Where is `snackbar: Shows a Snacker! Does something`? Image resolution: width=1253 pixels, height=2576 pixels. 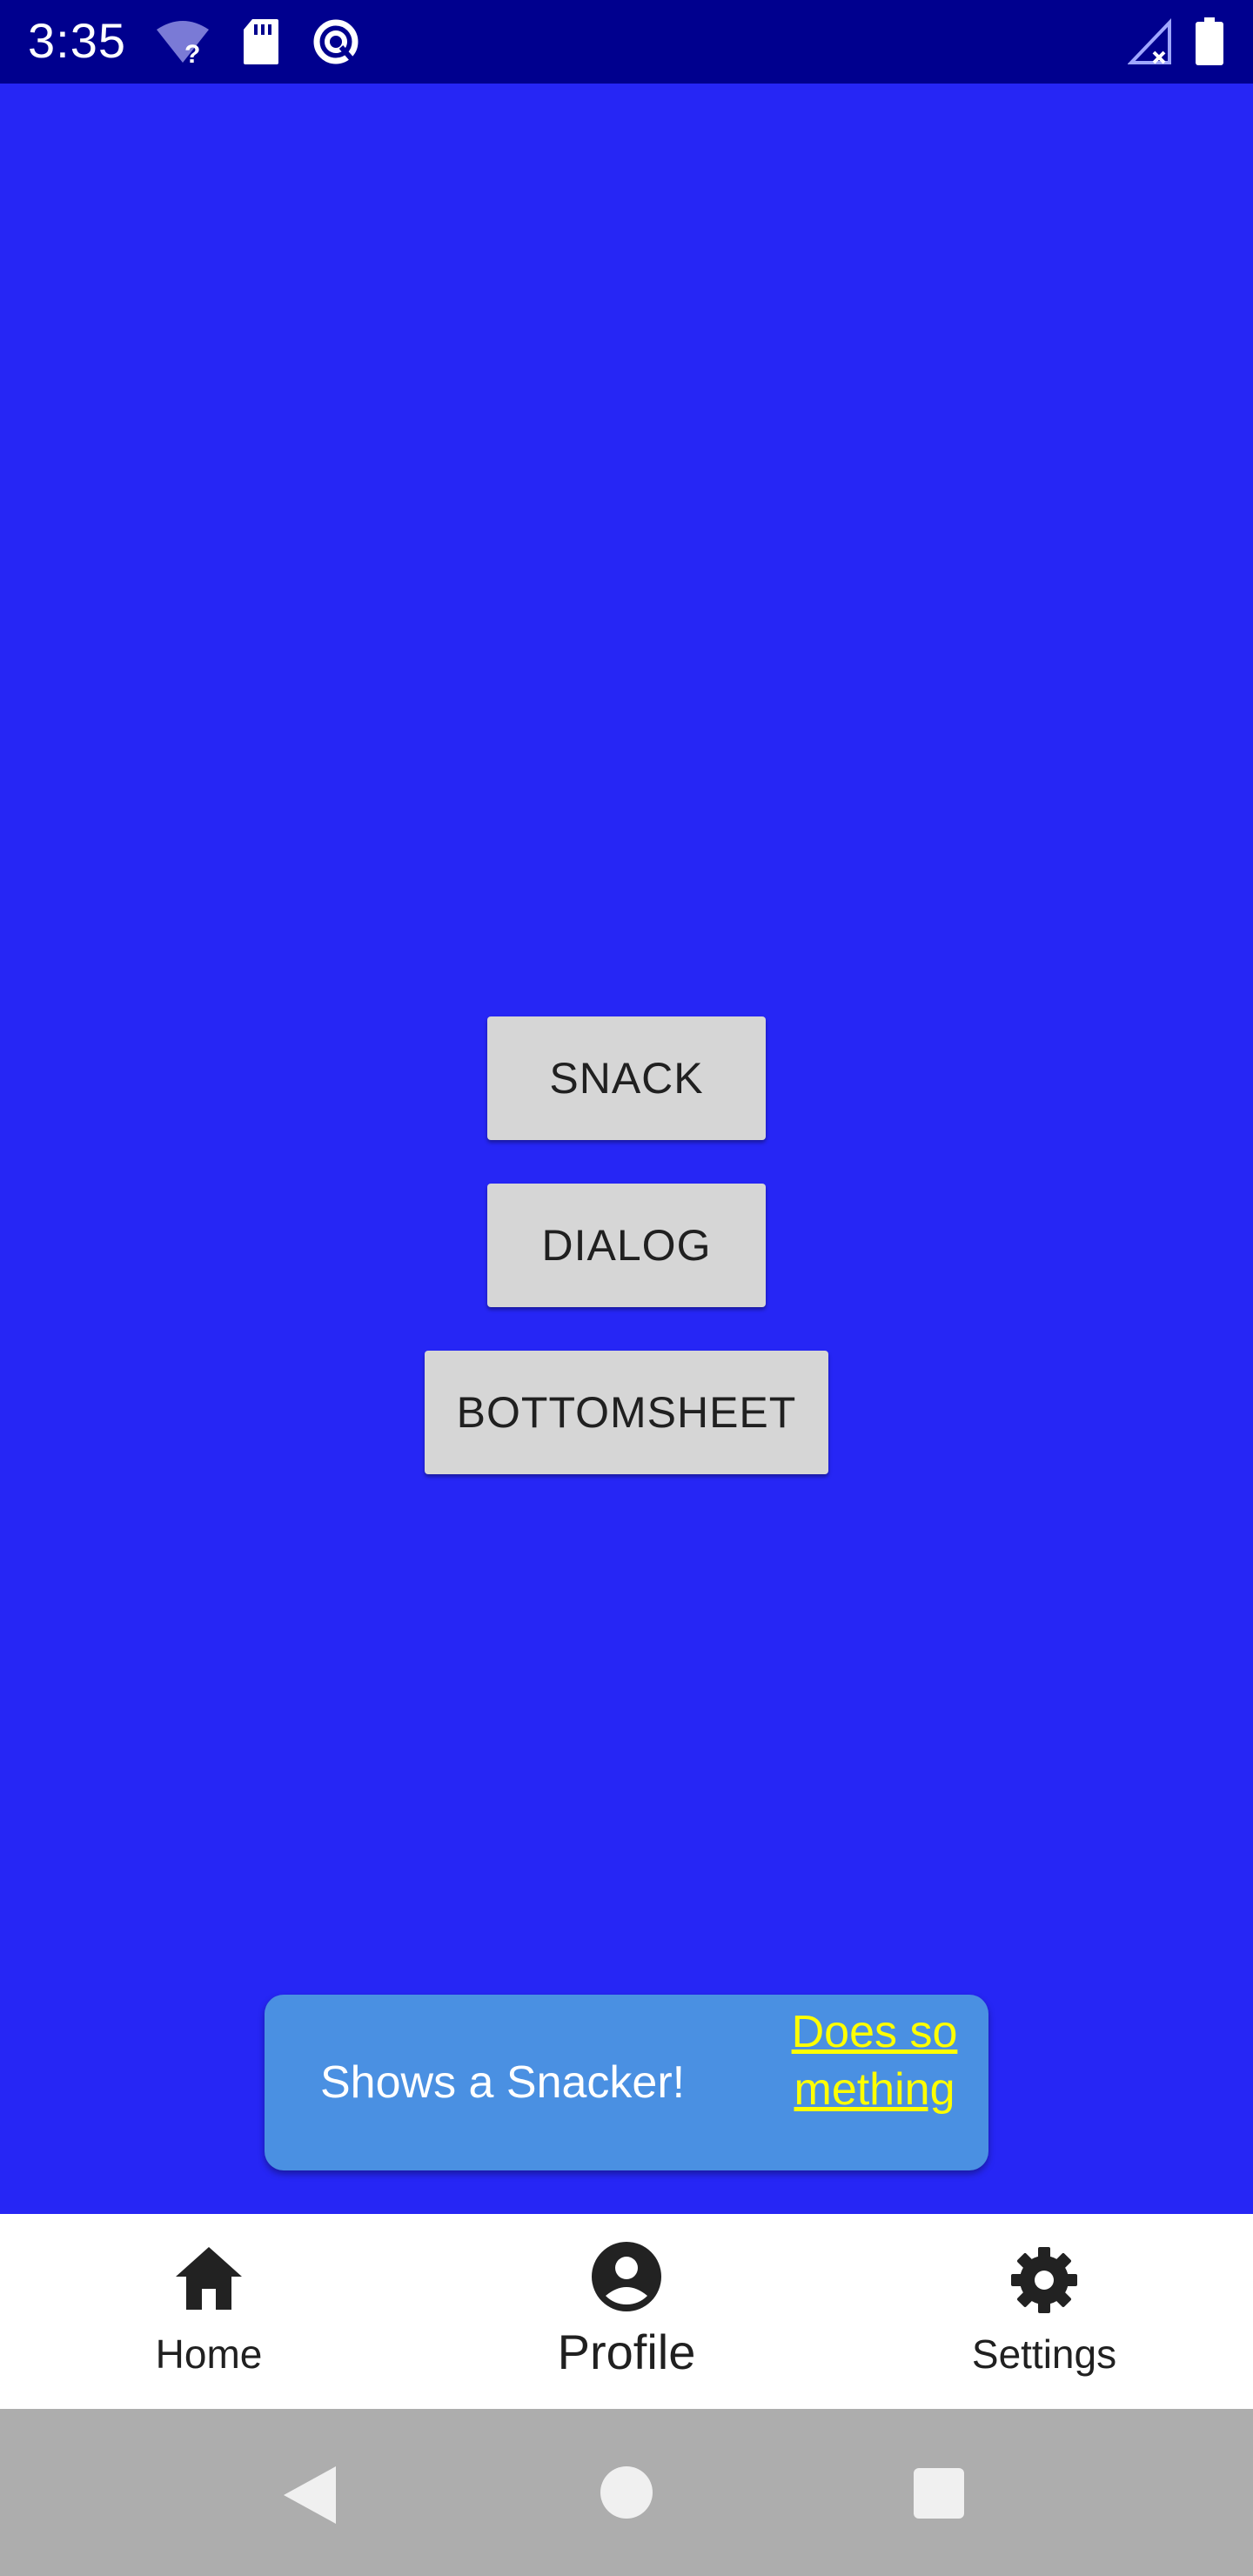 snackbar: Shows a Snacker! Does something is located at coordinates (626, 2083).